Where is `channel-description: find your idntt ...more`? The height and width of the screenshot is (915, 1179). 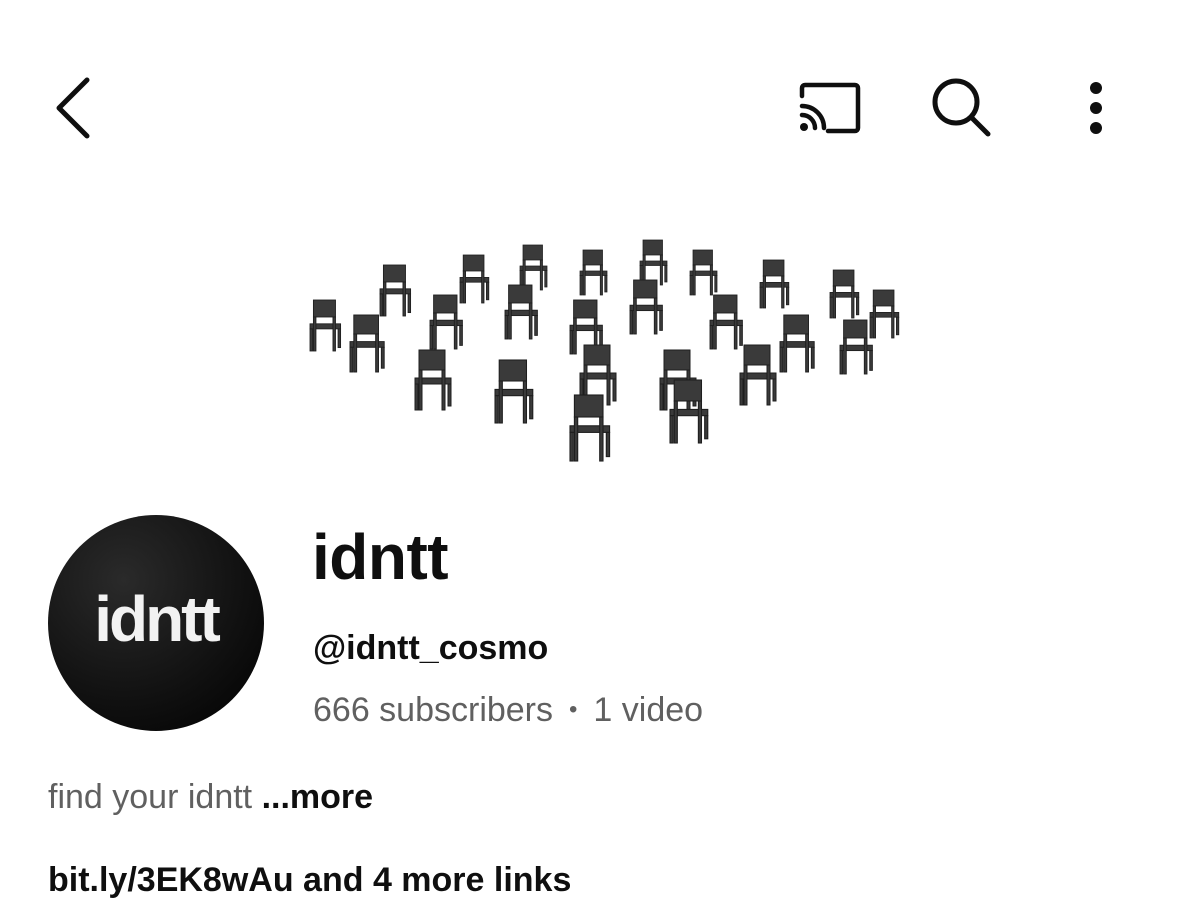 channel-description: find your idntt ...more is located at coordinates (210, 797).